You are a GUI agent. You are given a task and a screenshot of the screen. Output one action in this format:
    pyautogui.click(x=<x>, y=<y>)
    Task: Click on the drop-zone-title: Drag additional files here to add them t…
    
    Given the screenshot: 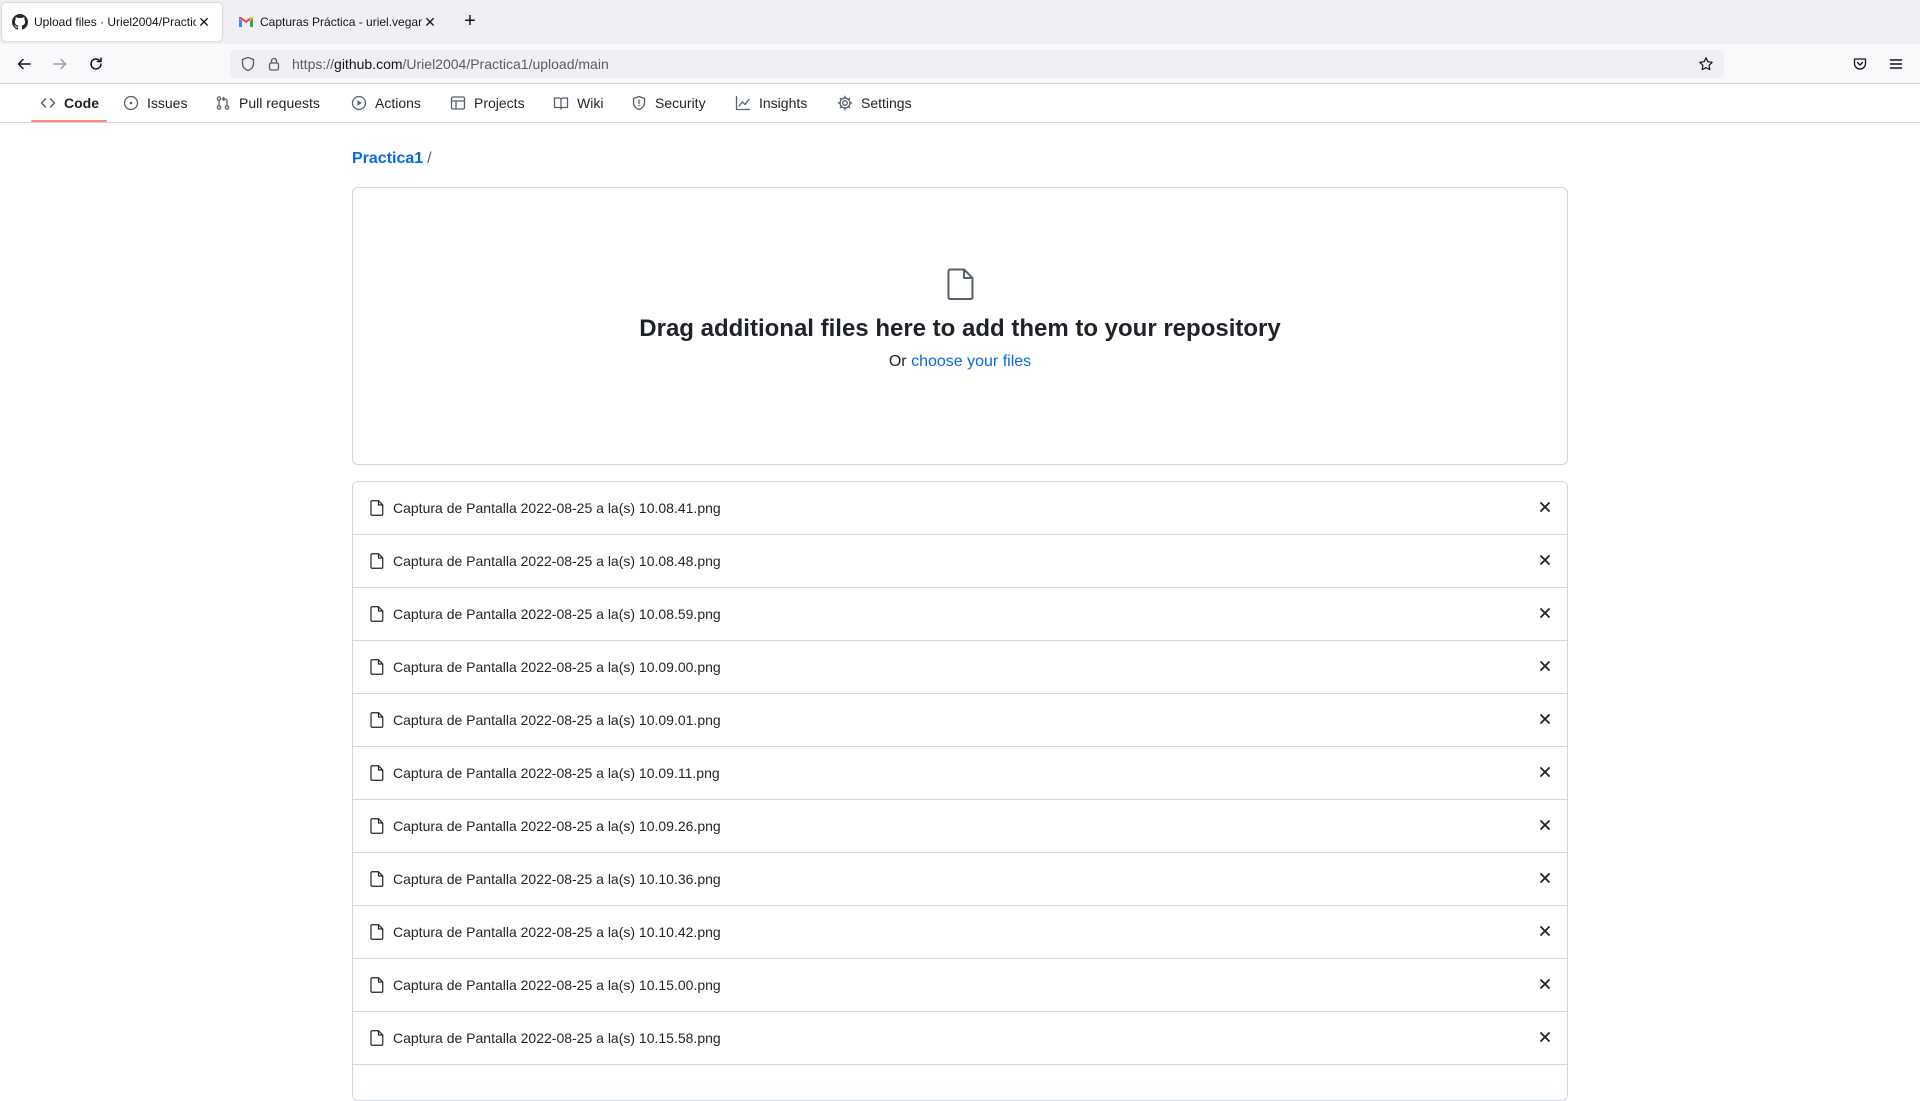 What is the action you would take?
    pyautogui.click(x=960, y=328)
    